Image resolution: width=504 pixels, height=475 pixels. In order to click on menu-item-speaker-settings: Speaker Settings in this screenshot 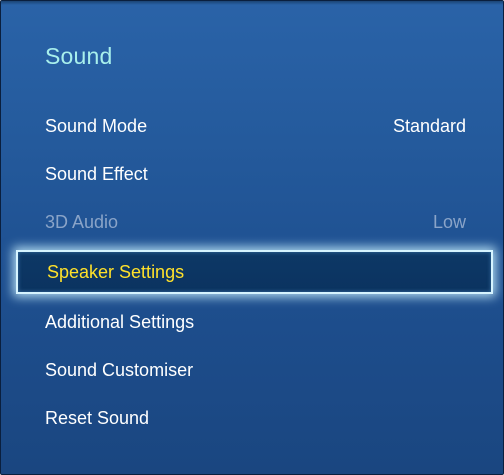, I will do `click(254, 272)`.